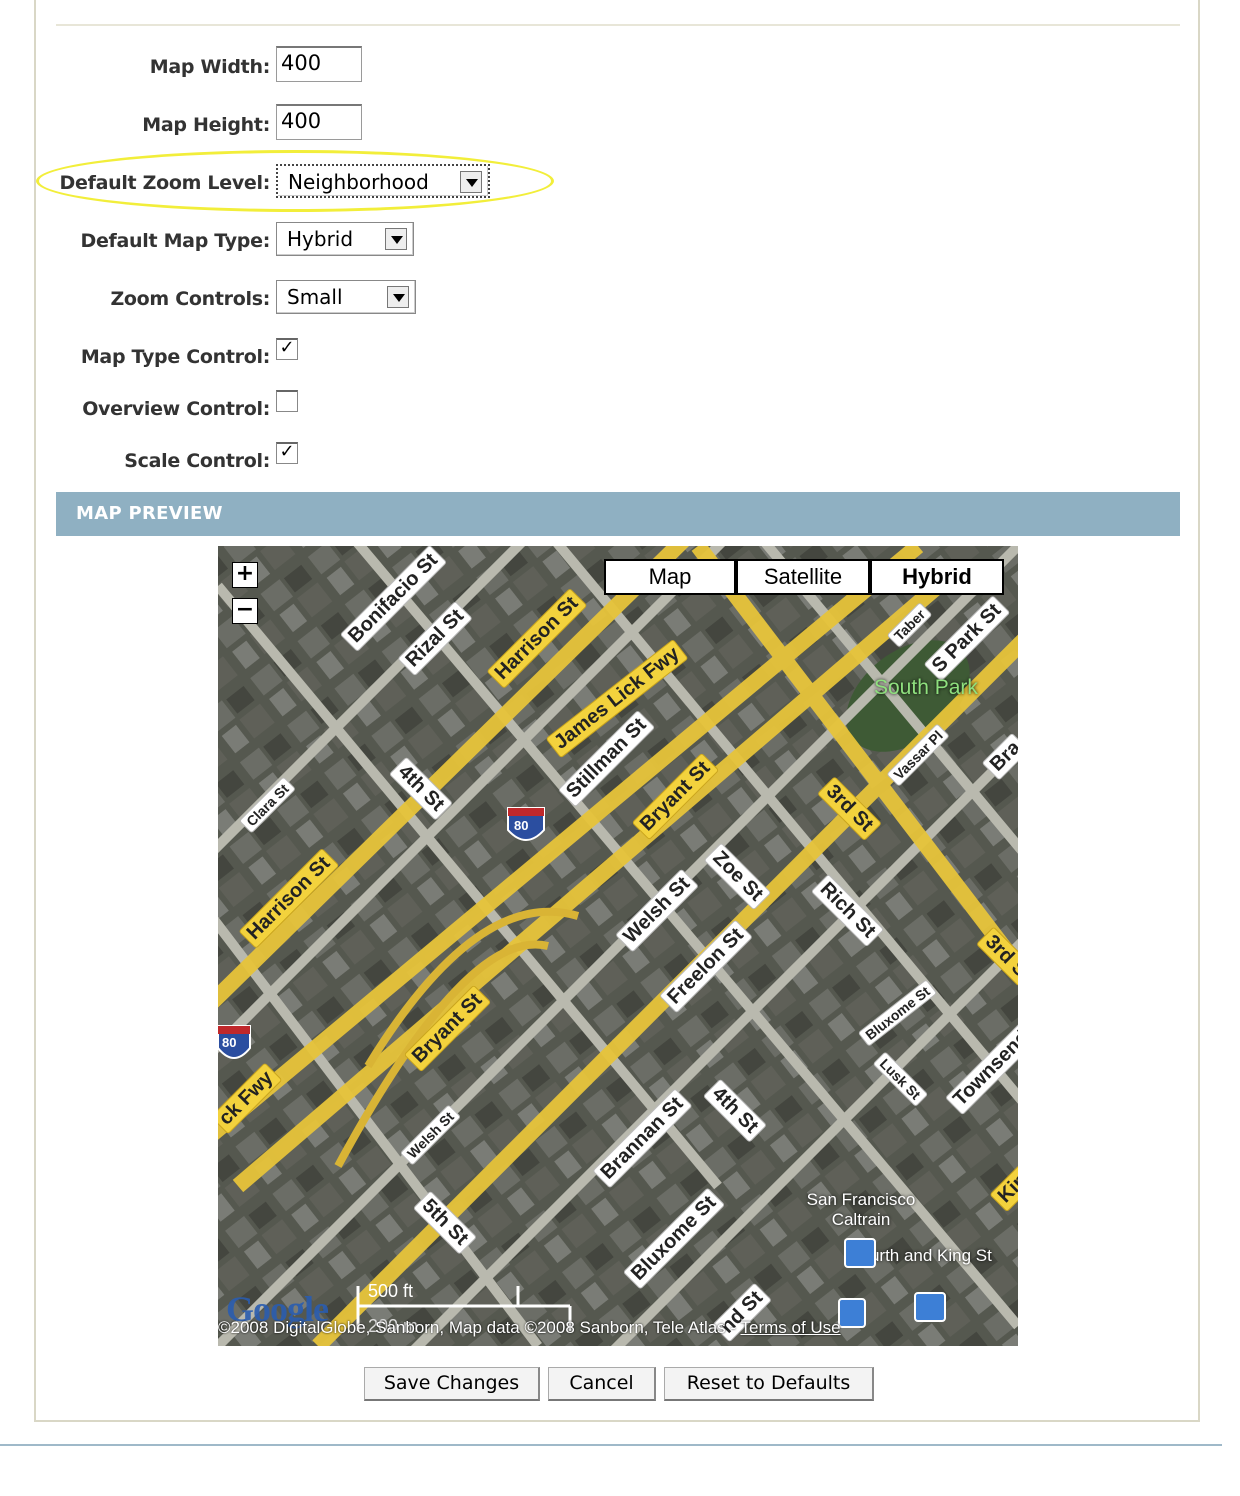  I want to click on save-changes-button: Save Changes, so click(452, 1384).